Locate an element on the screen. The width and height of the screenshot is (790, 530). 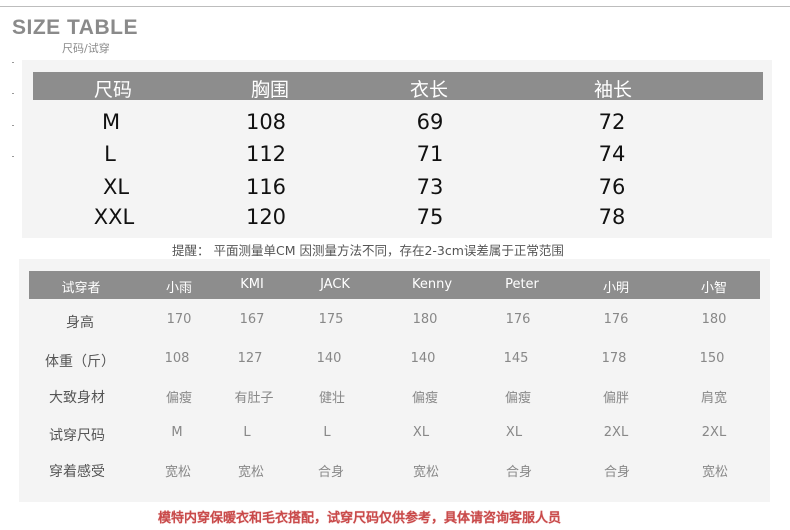
size-cell: 120 is located at coordinates (266, 217).